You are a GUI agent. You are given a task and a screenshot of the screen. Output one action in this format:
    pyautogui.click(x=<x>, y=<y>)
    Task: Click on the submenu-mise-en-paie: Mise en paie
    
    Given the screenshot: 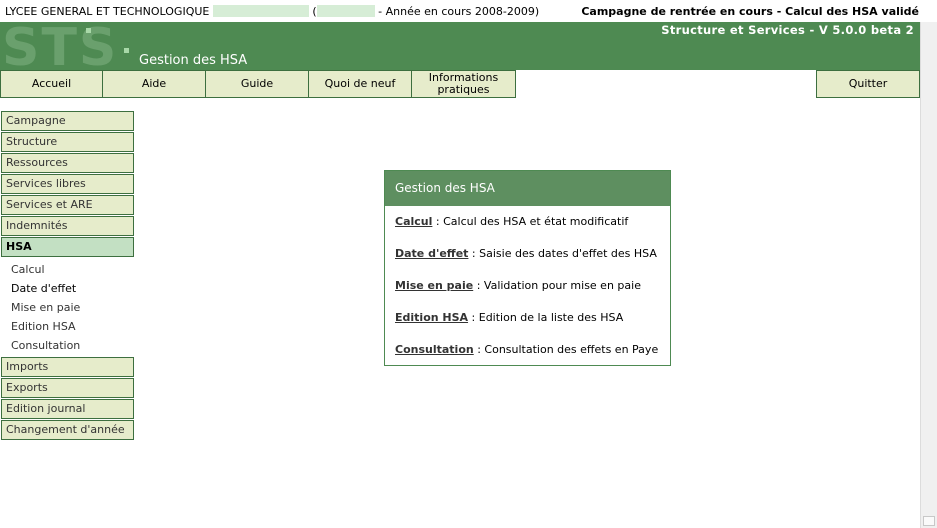 What is the action you would take?
    pyautogui.click(x=67, y=307)
    